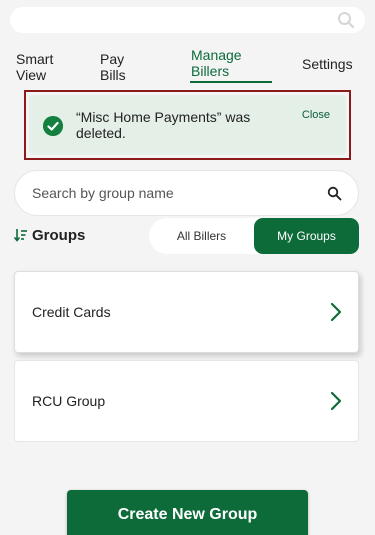  Describe the element at coordinates (59, 235) in the screenshot. I see `groups-title: Groups` at that location.